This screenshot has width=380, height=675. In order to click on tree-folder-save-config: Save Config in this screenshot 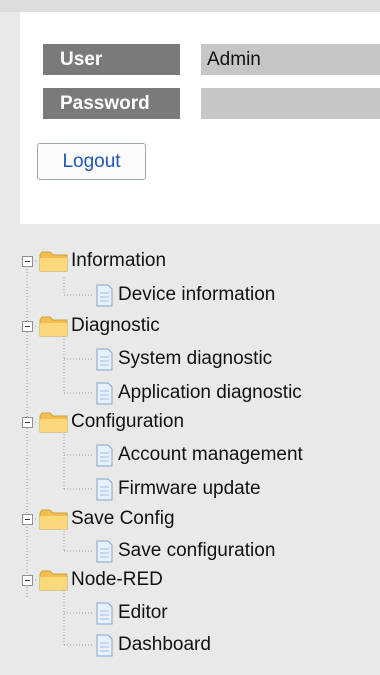, I will do `click(106, 519)`.